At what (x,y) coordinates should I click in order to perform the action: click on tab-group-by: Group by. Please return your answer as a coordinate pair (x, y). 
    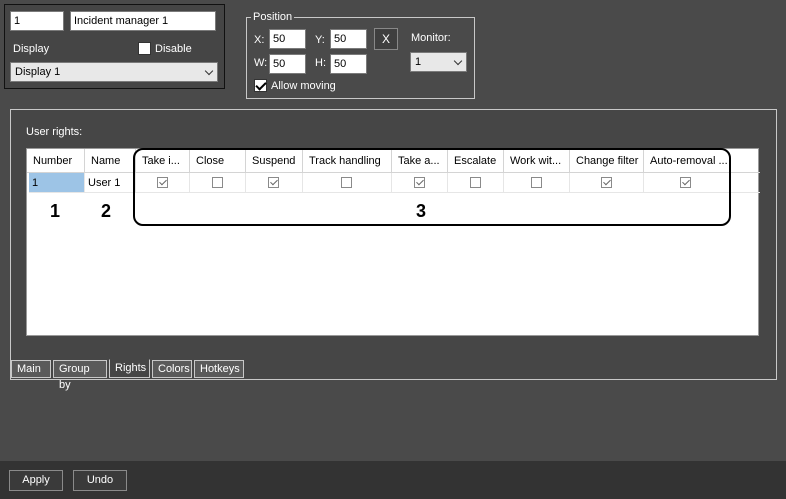
    Looking at the image, I should click on (80, 375).